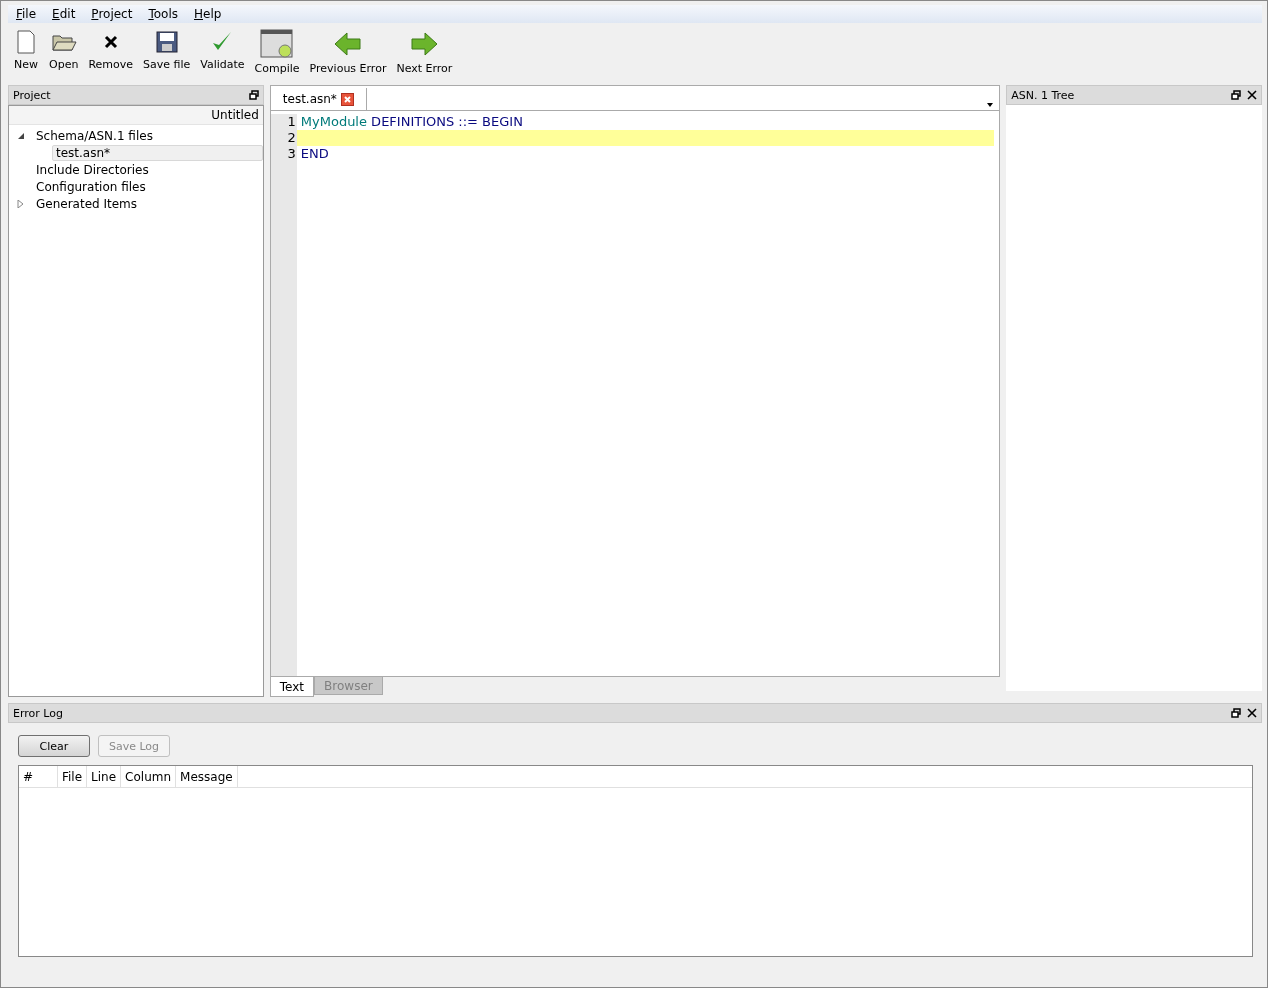  I want to click on line-number: 1, so click(291, 122).